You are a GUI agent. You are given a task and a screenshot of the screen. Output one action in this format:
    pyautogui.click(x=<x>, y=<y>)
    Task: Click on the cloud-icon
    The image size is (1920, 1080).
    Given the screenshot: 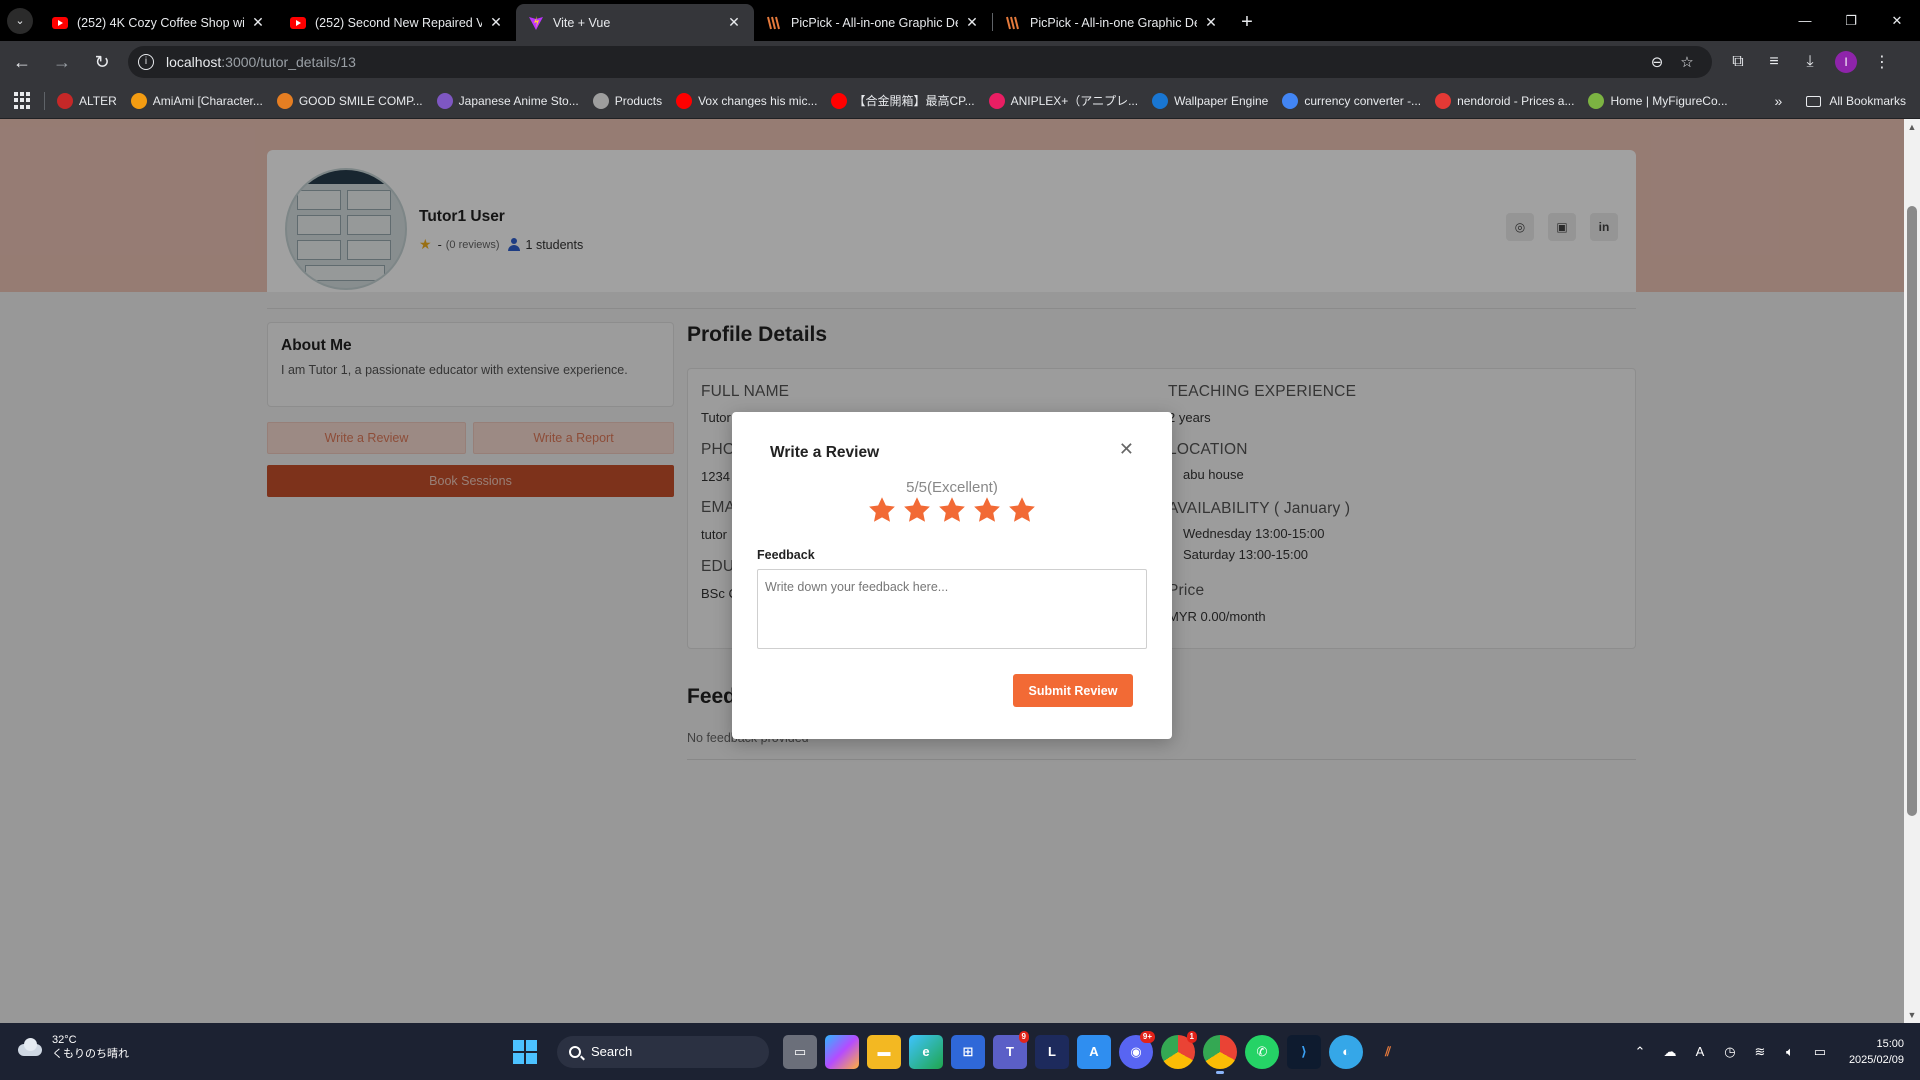 What is the action you would take?
    pyautogui.click(x=30, y=1047)
    